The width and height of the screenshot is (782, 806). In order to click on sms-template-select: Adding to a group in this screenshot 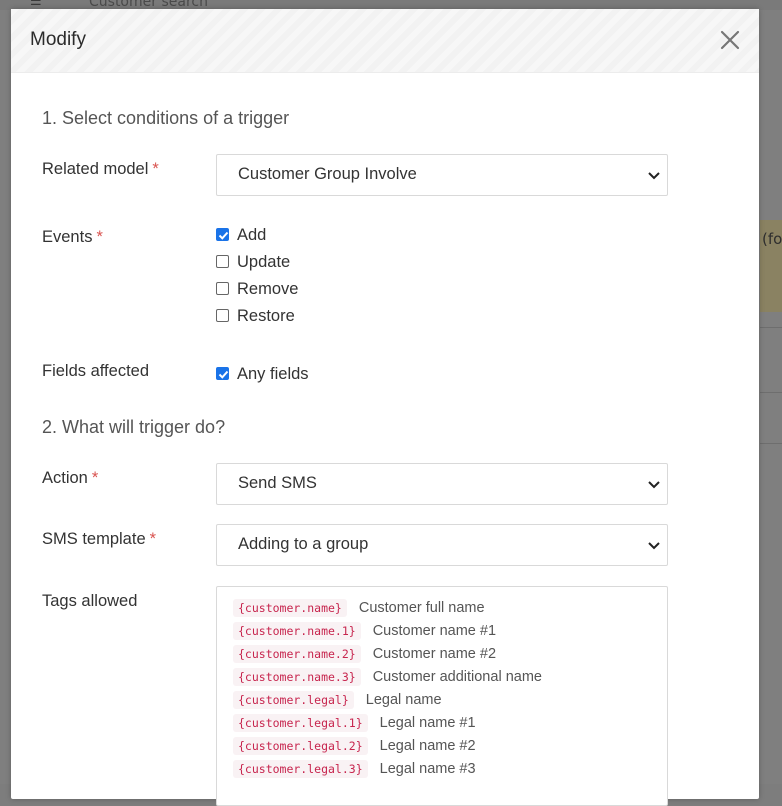, I will do `click(442, 545)`.